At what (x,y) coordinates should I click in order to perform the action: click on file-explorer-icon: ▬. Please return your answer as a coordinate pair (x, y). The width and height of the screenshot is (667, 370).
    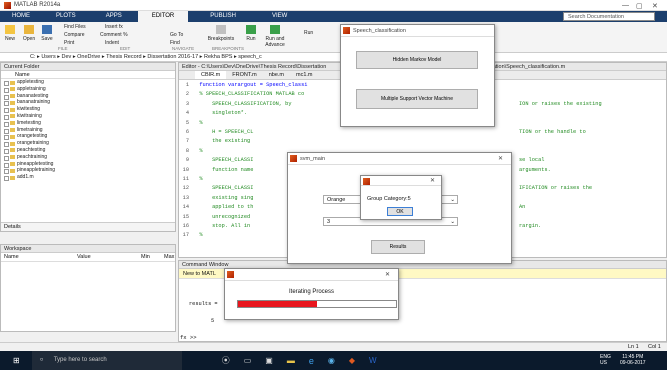
    Looking at the image, I should click on (291, 360).